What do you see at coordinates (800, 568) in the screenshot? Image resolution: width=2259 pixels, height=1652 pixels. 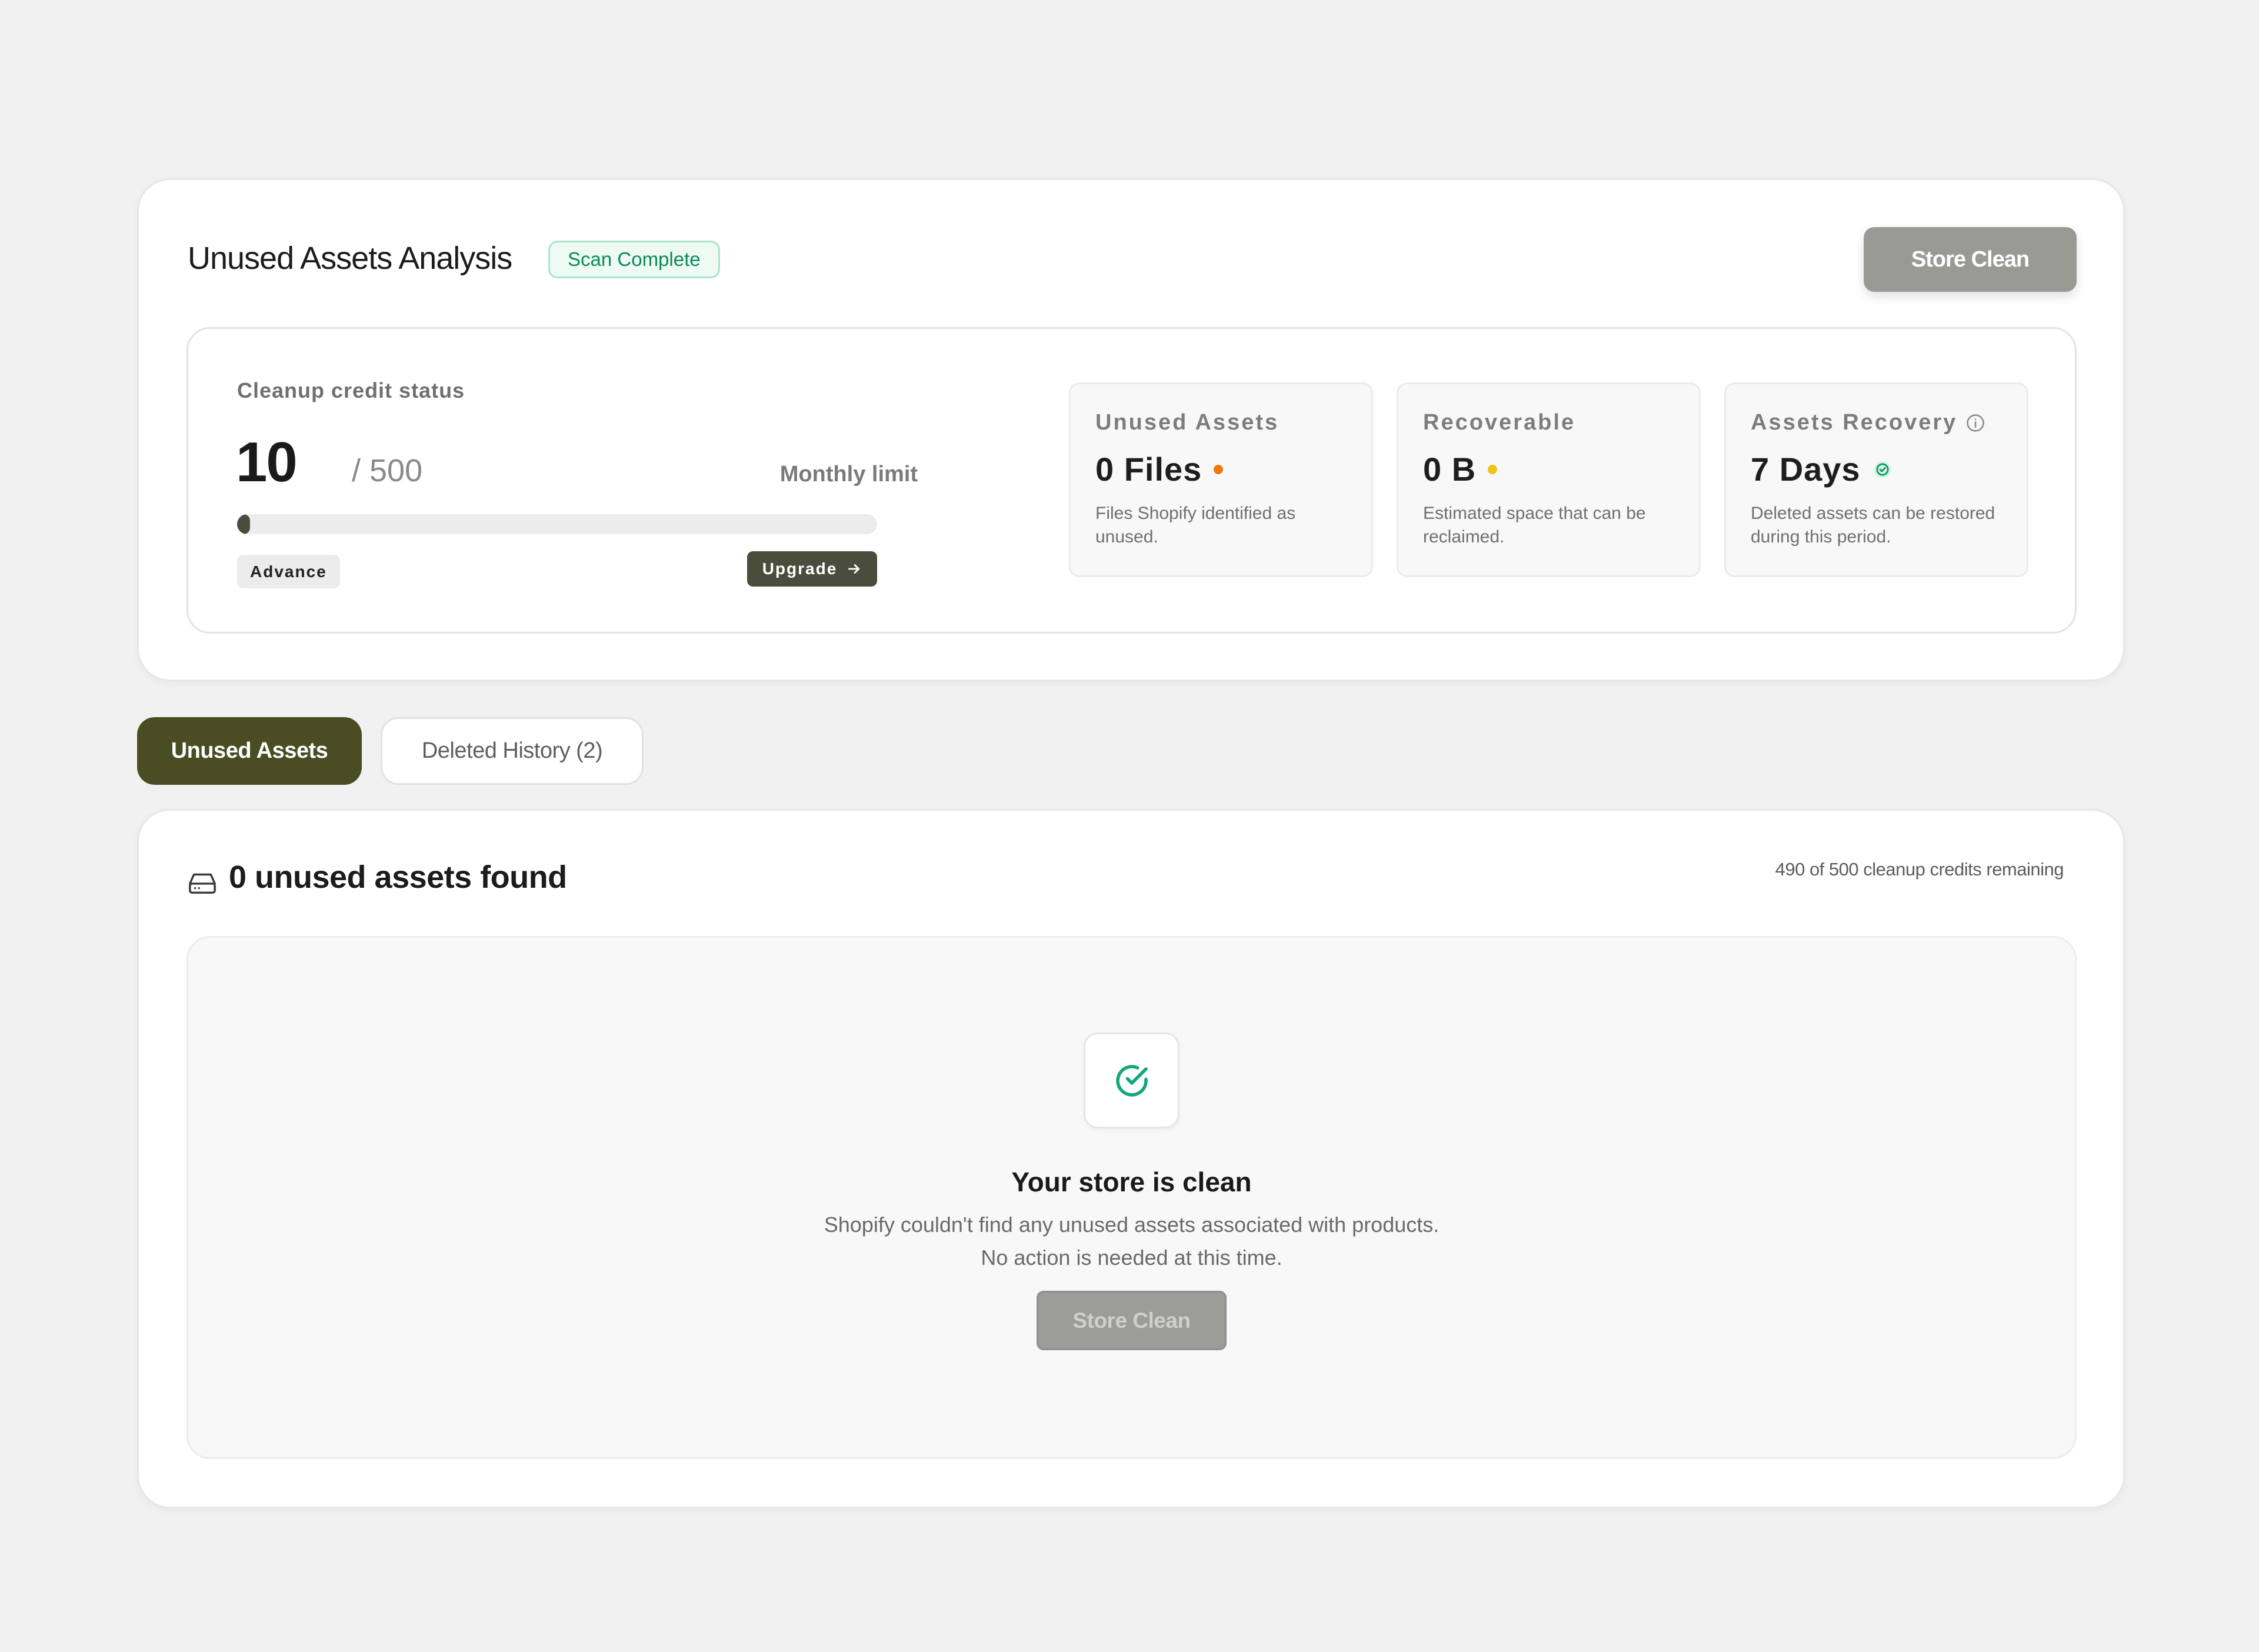 I see `upgrade-button-label: Upgrade` at bounding box center [800, 568].